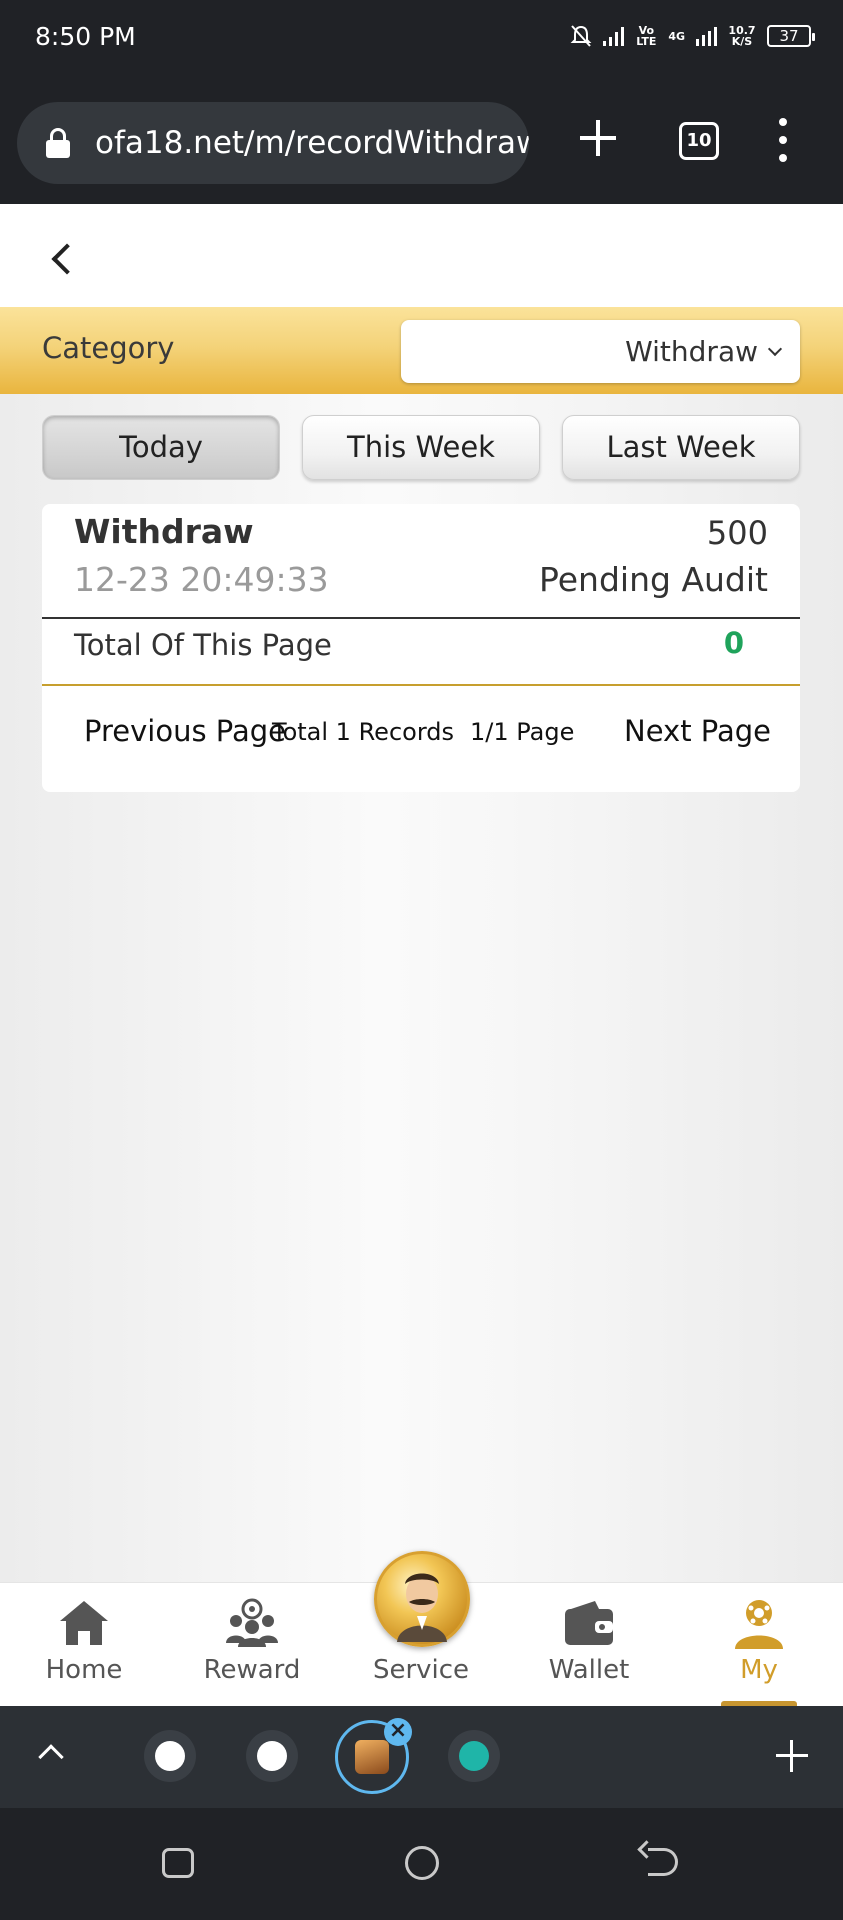 The width and height of the screenshot is (843, 1920). Describe the element at coordinates (421, 39) in the screenshot. I see `status-bar: 8:50 PM Vo LTE 4G 10.7 K/S 37` at that location.